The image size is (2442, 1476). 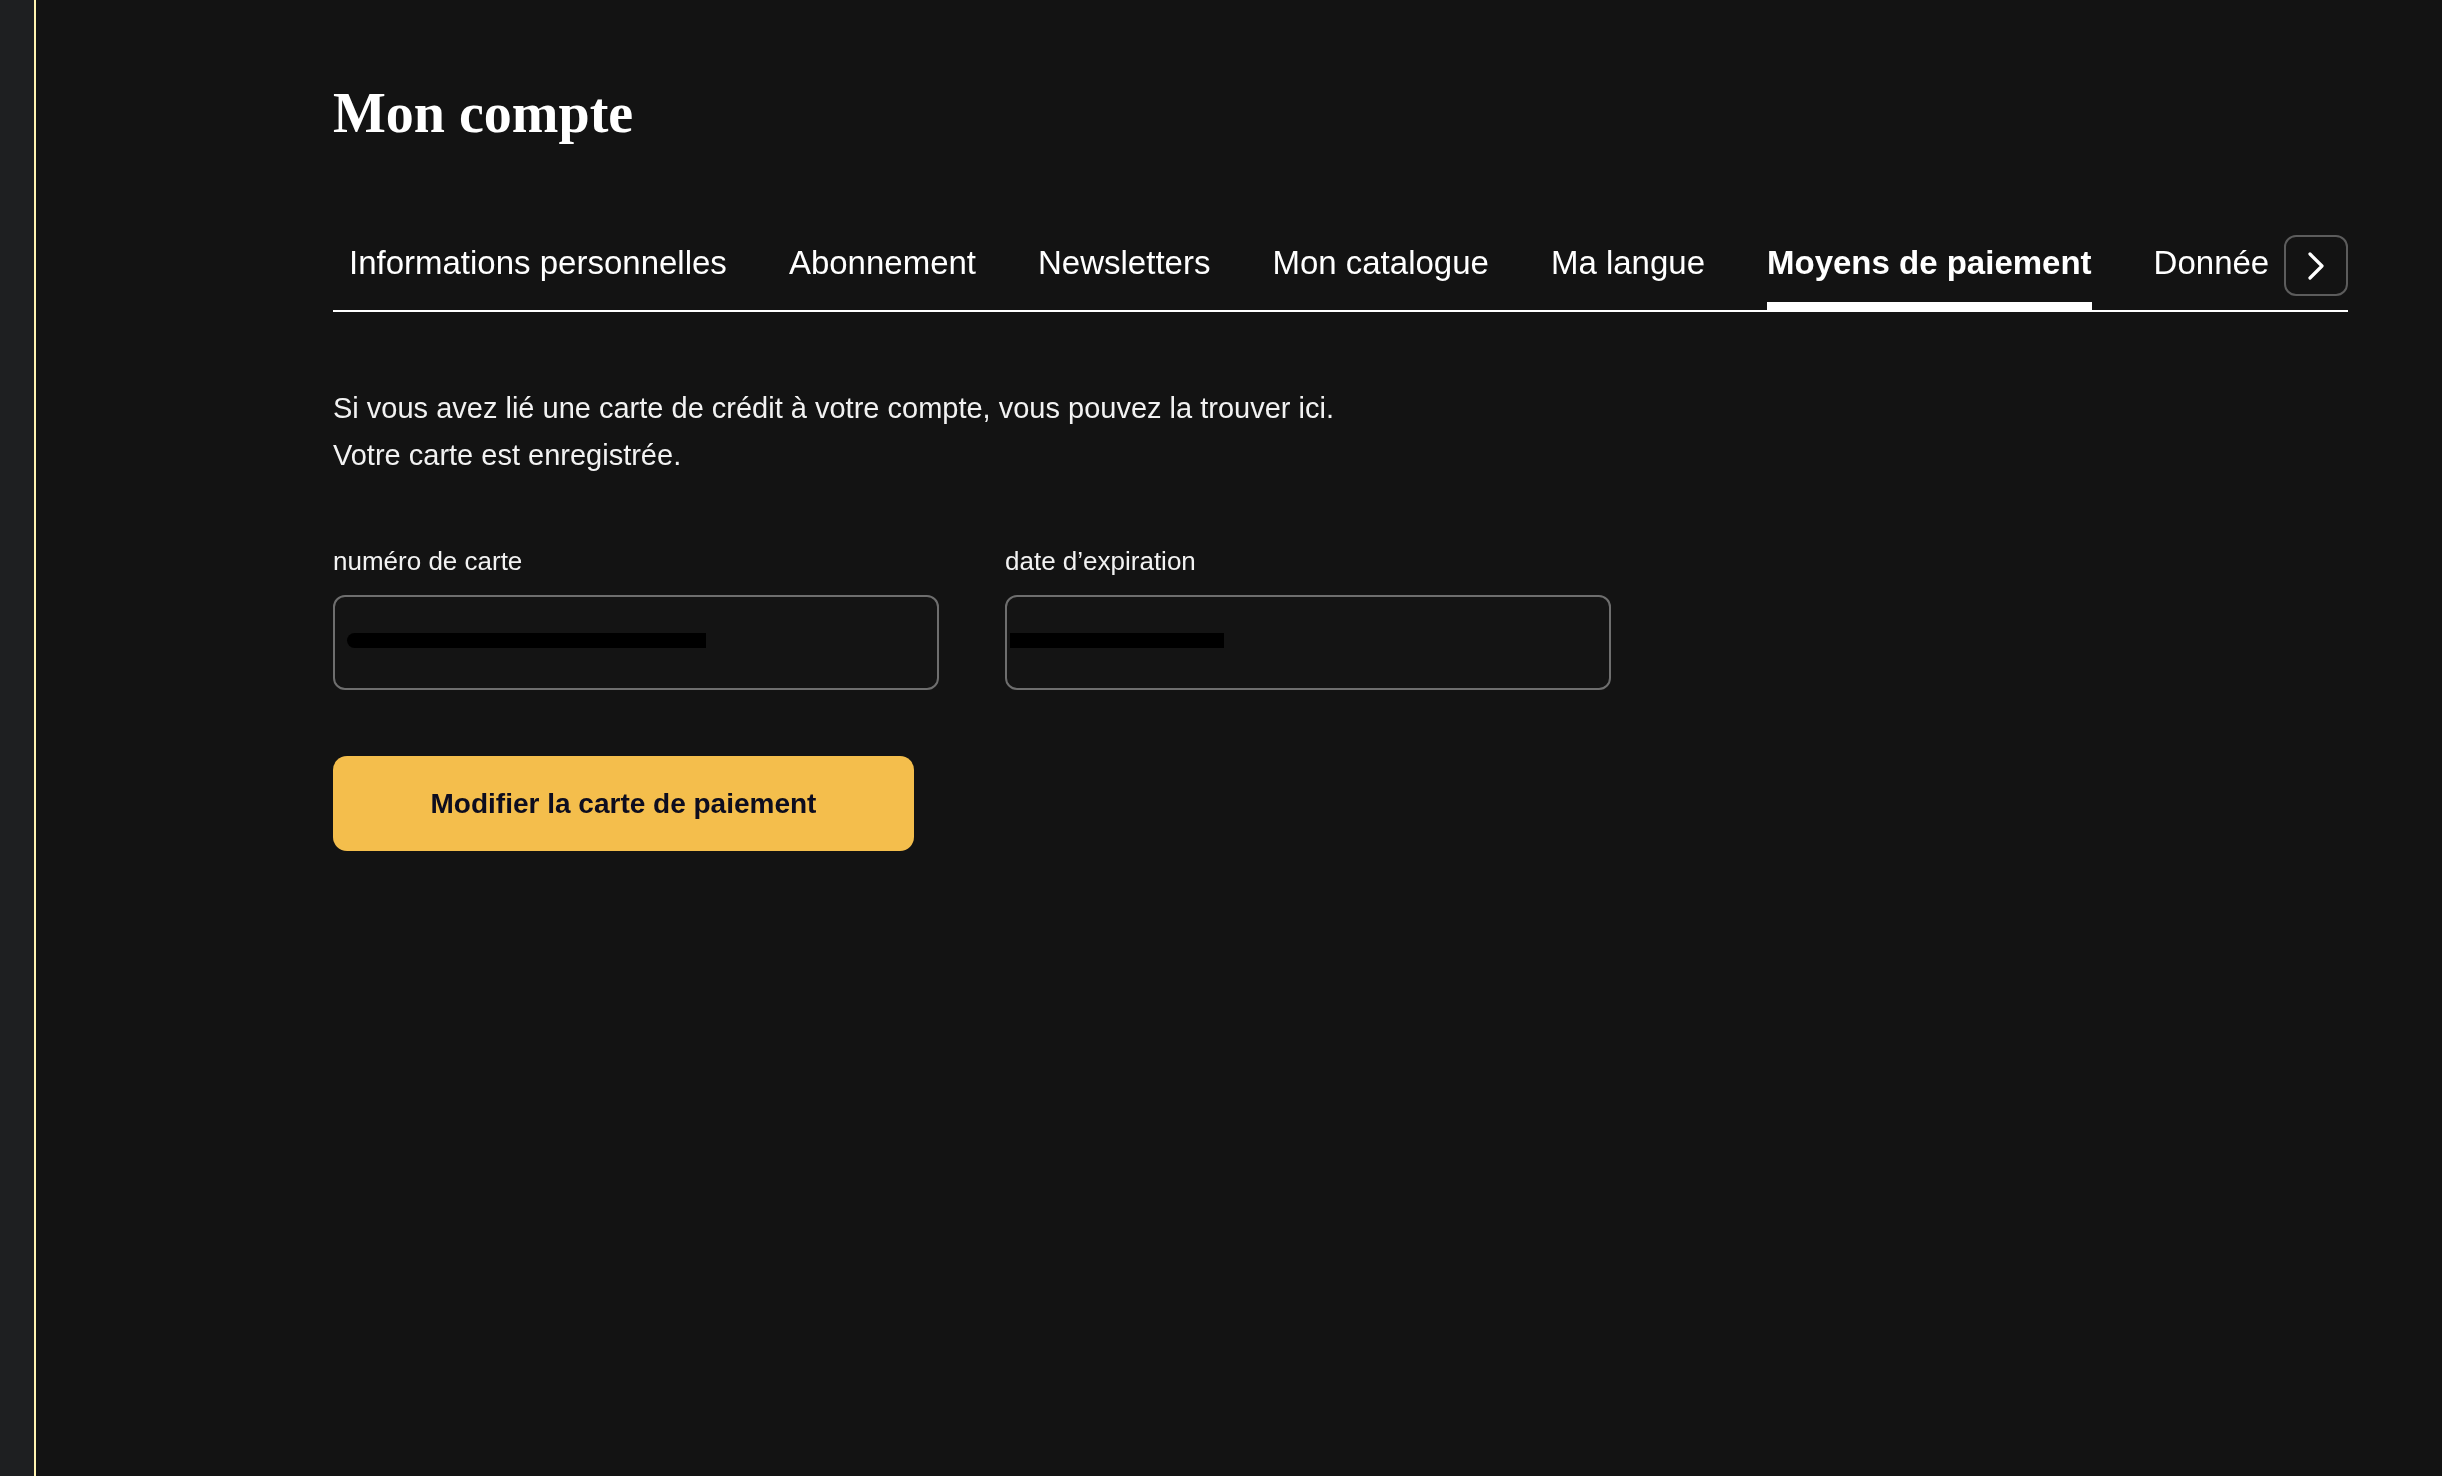 What do you see at coordinates (1627, 276) in the screenshot?
I see `tab: Ma langue` at bounding box center [1627, 276].